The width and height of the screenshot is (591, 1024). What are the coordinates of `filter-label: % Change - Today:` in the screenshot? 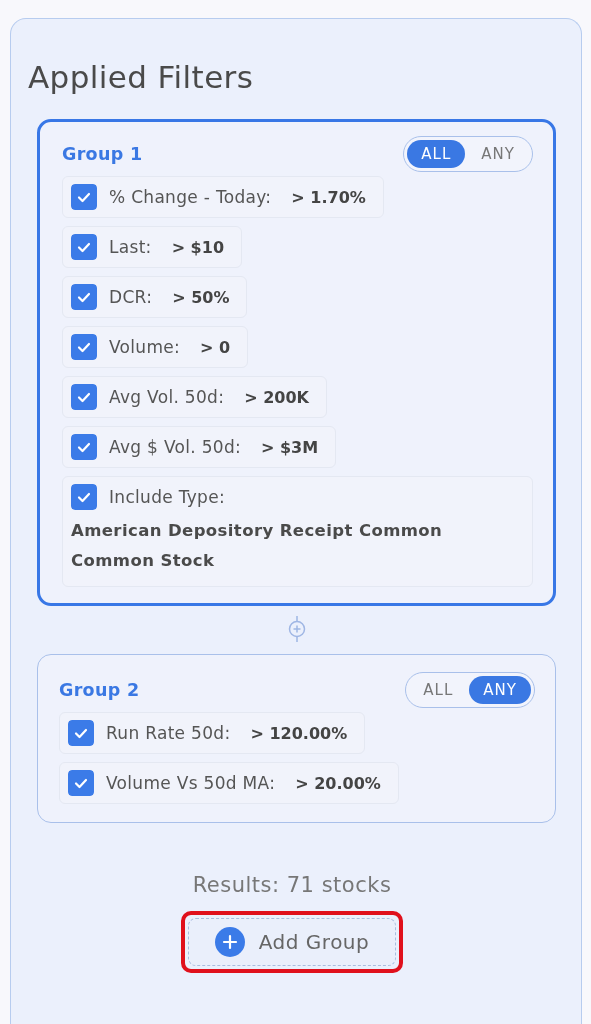 It's located at (190, 197).